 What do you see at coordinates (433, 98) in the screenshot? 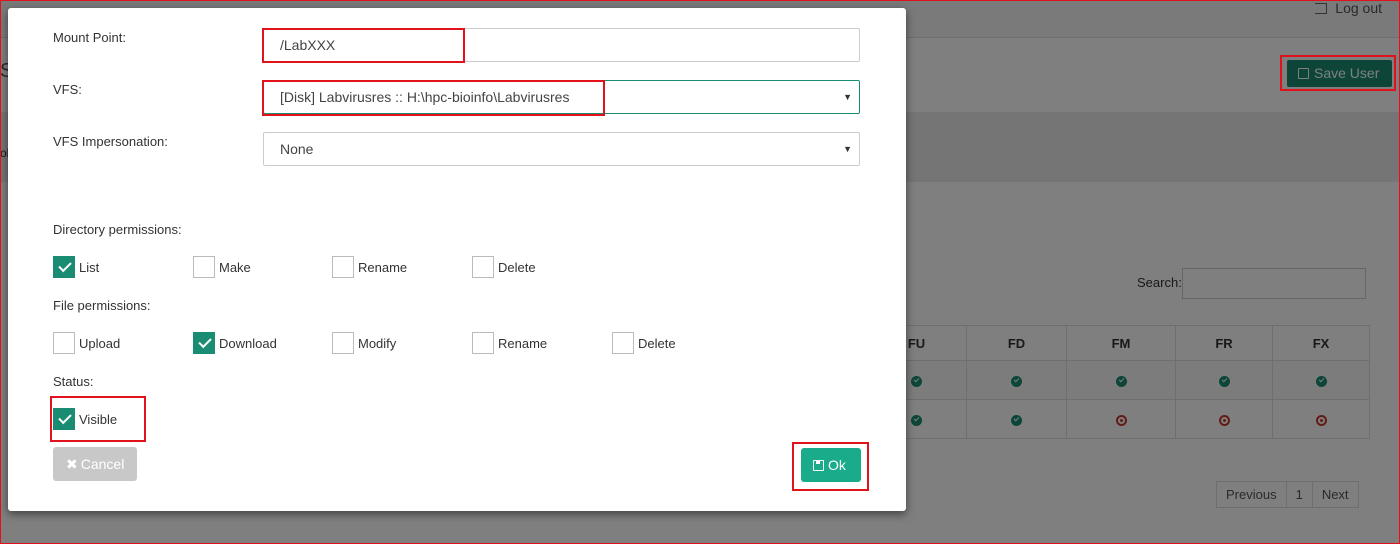
I see `highlight-vfs` at bounding box center [433, 98].